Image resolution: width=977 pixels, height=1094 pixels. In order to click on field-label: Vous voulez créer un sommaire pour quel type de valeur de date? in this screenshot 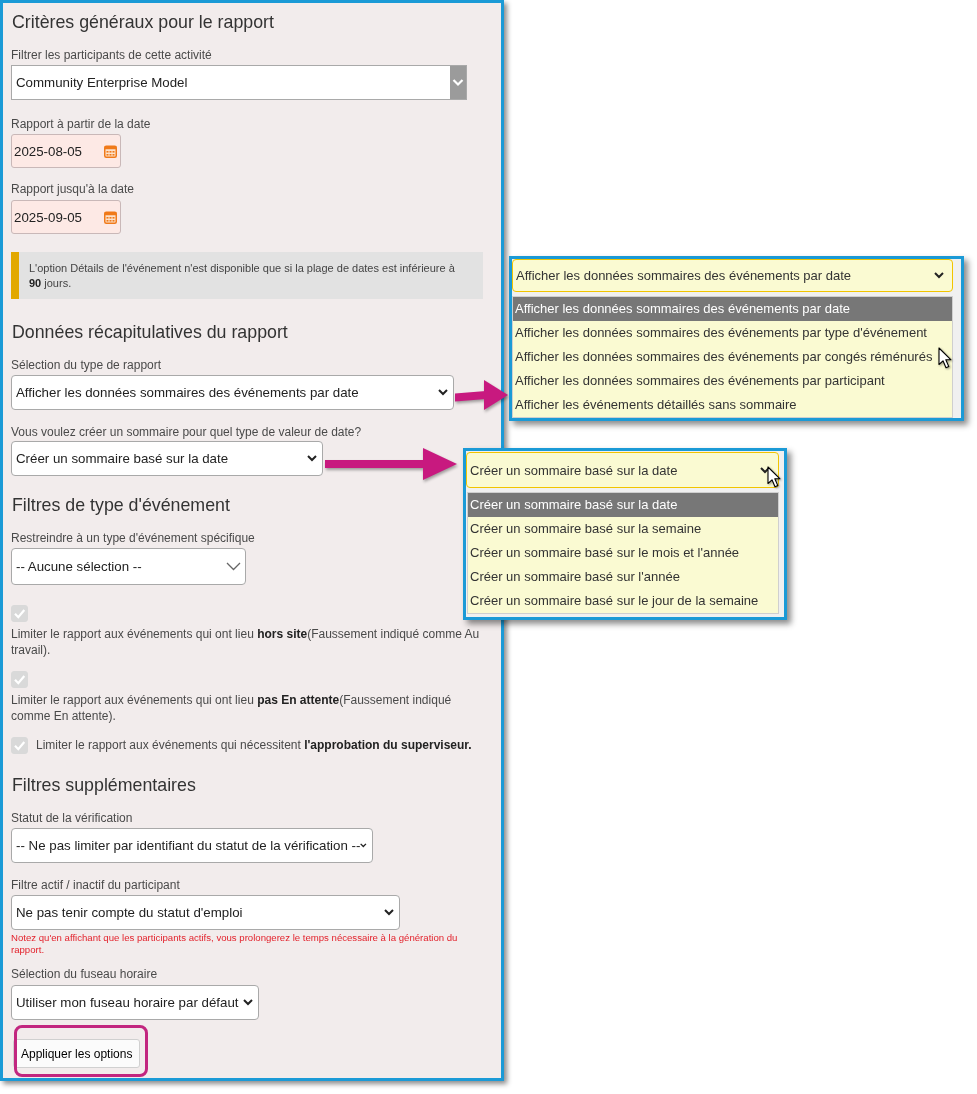, I will do `click(186, 432)`.